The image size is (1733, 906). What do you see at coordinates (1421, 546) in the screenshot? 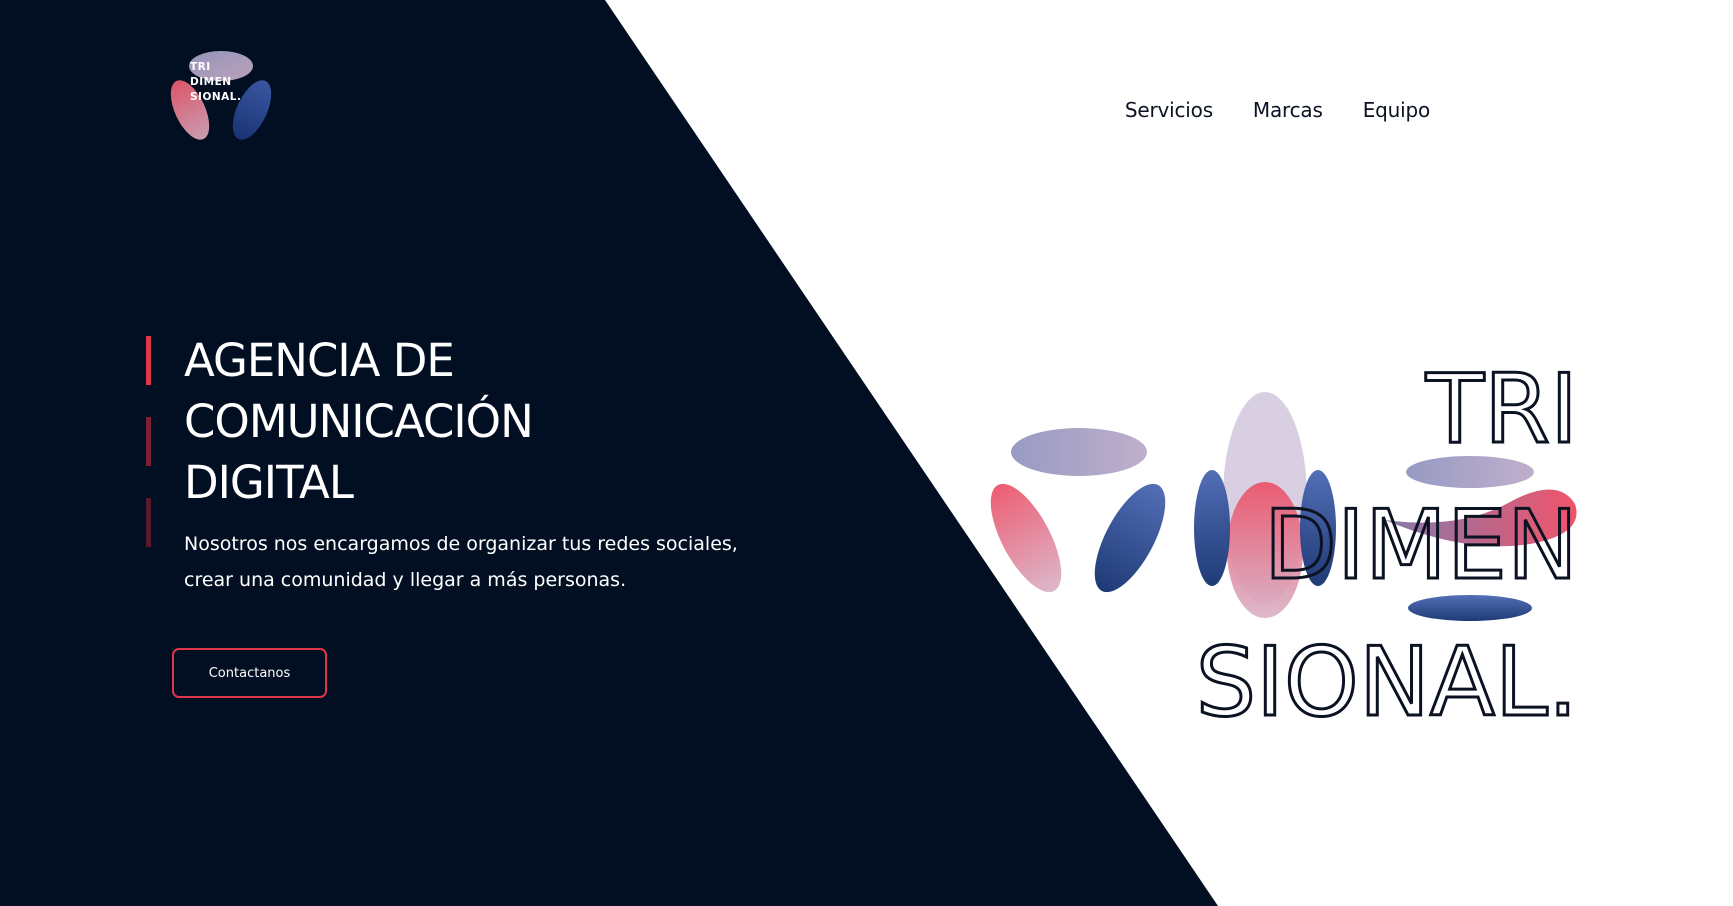
I see `big-logo-line-2: DIMEN` at bounding box center [1421, 546].